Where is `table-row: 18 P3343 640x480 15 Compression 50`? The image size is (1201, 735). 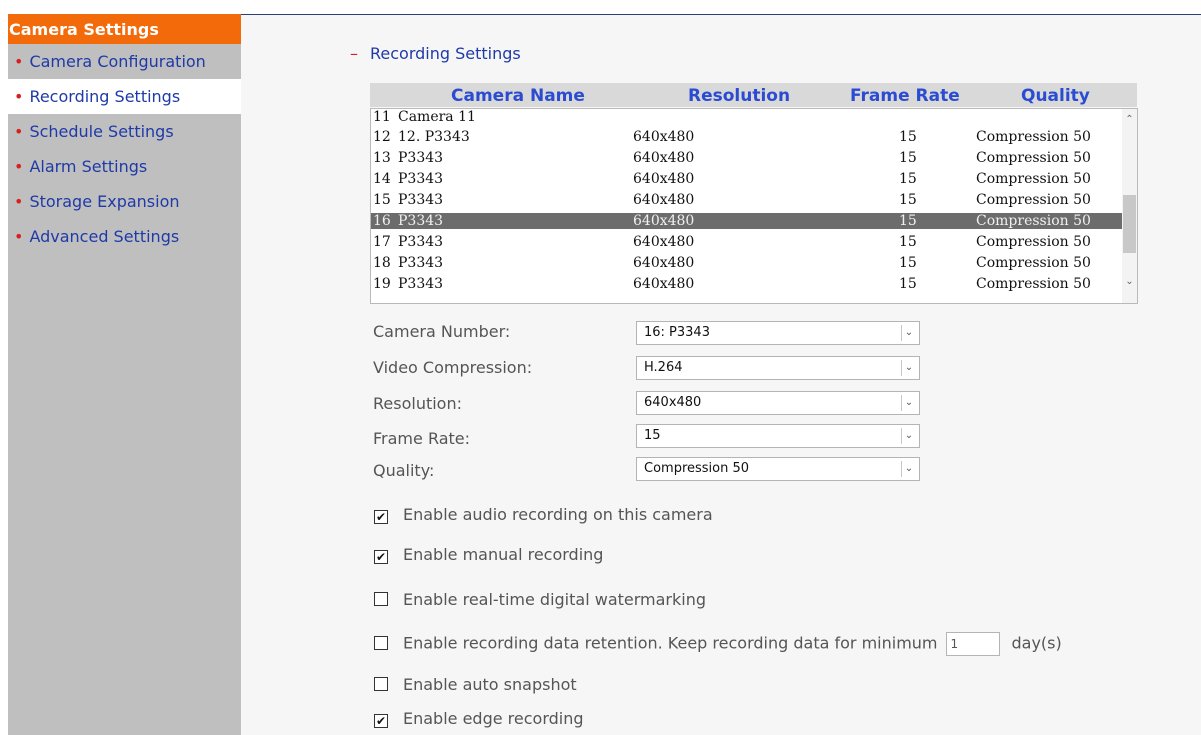
table-row: 18 P3343 640x480 15 Compression 50 is located at coordinates (747, 263).